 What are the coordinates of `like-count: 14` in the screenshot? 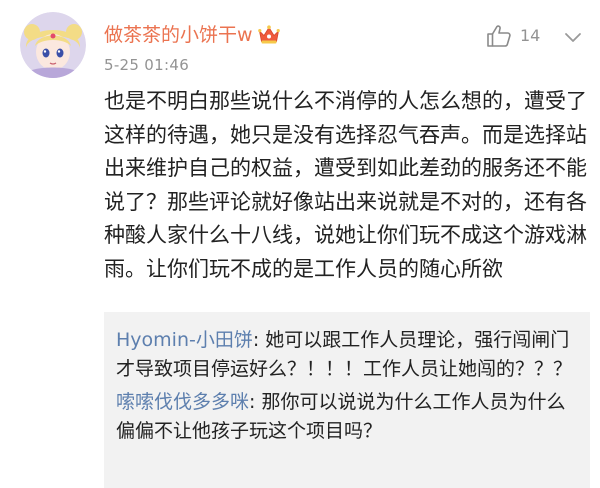 It's located at (530, 35).